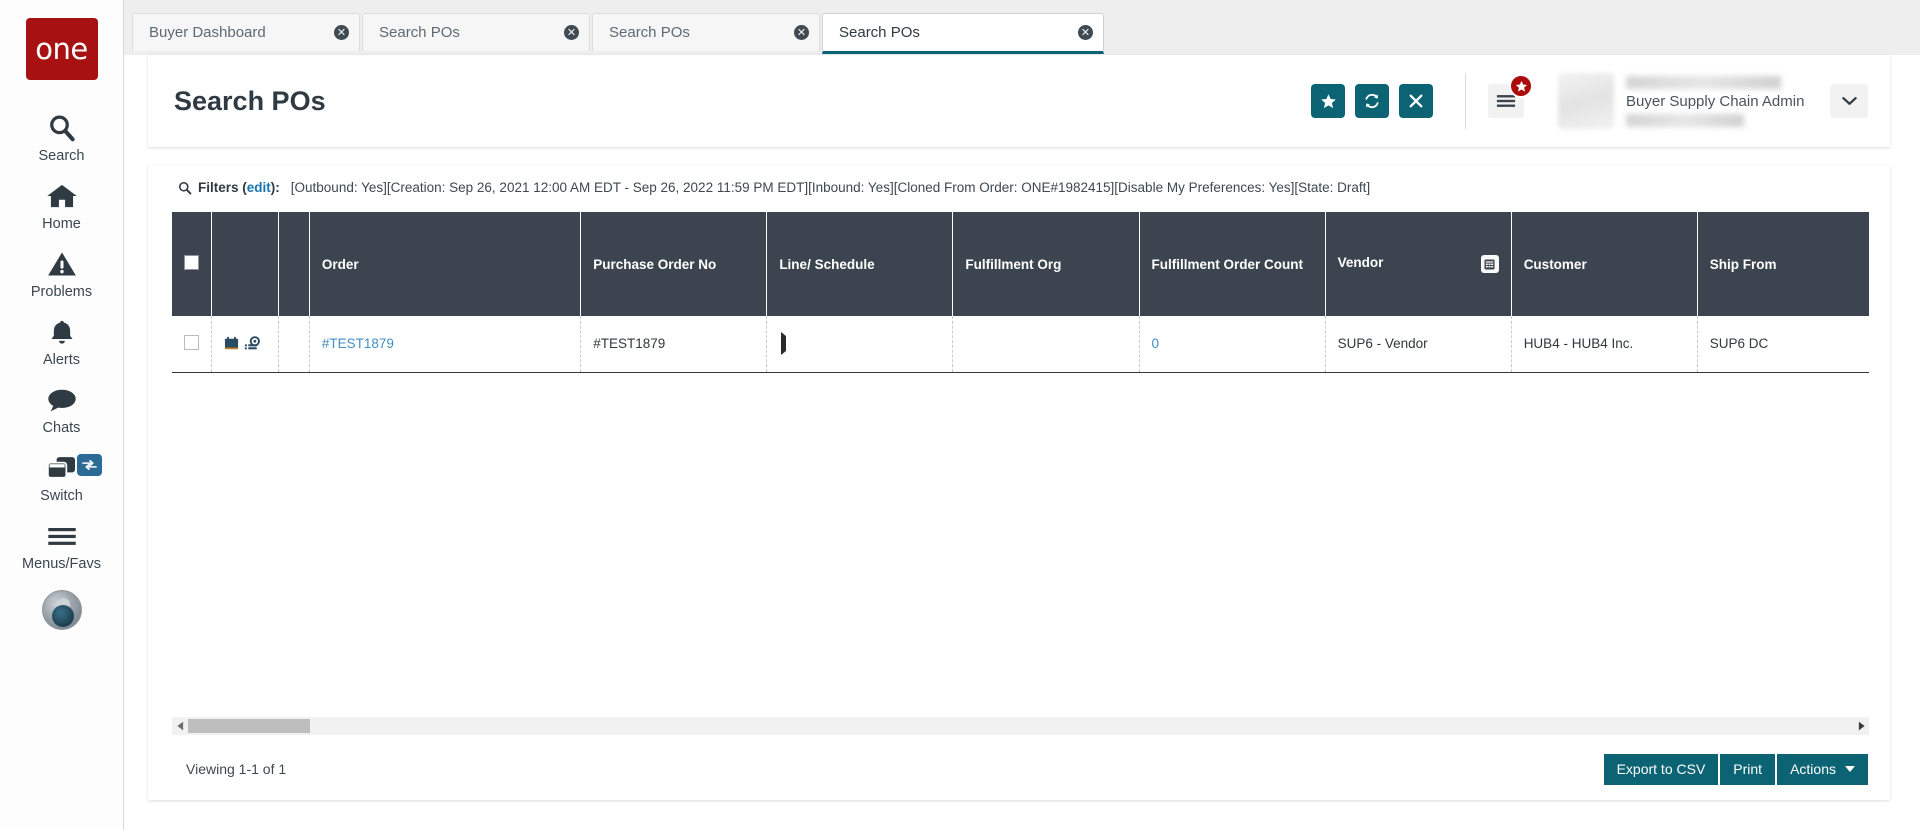  Describe the element at coordinates (1510, 96) in the screenshot. I see `menus-favorites-button` at that location.